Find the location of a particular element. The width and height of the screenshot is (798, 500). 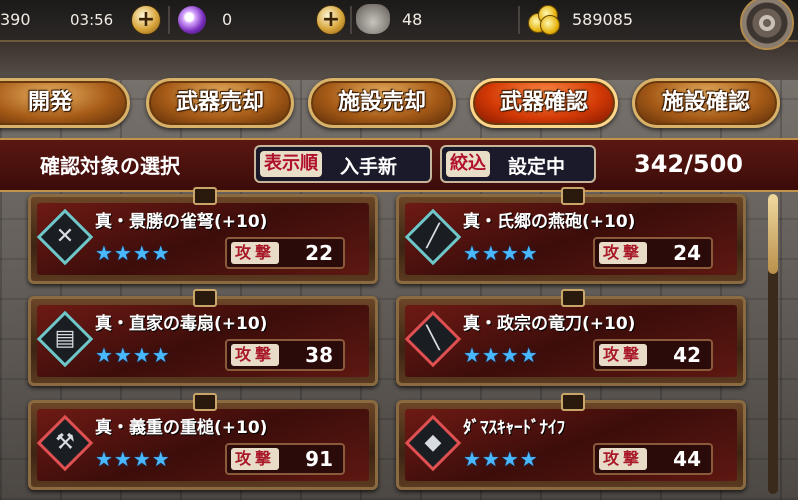

tab-develop: 開発 is located at coordinates (65, 103).